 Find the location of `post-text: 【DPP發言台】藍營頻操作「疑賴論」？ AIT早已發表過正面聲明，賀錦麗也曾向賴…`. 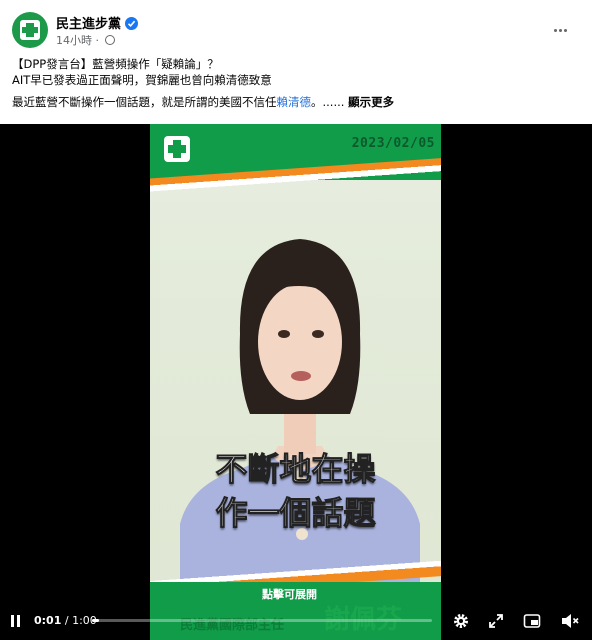

post-text: 【DPP發言台】藍營頻操作「疑賴論」？ AIT早已發表過正面聲明，賀錦麗也曾向賴… is located at coordinates (296, 83).